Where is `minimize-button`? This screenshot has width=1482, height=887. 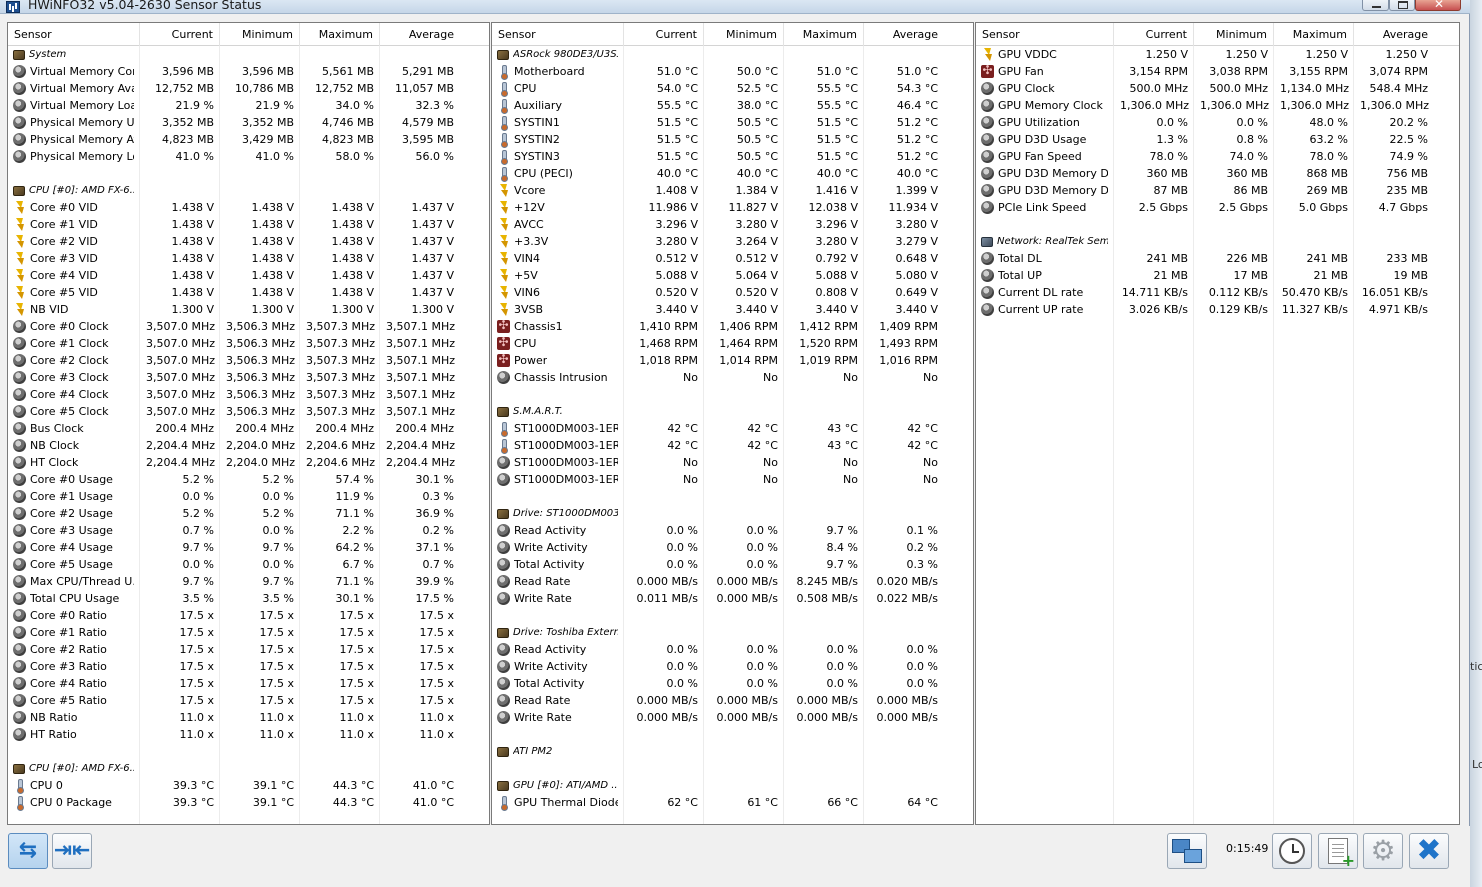
minimize-button is located at coordinates (1375, 5).